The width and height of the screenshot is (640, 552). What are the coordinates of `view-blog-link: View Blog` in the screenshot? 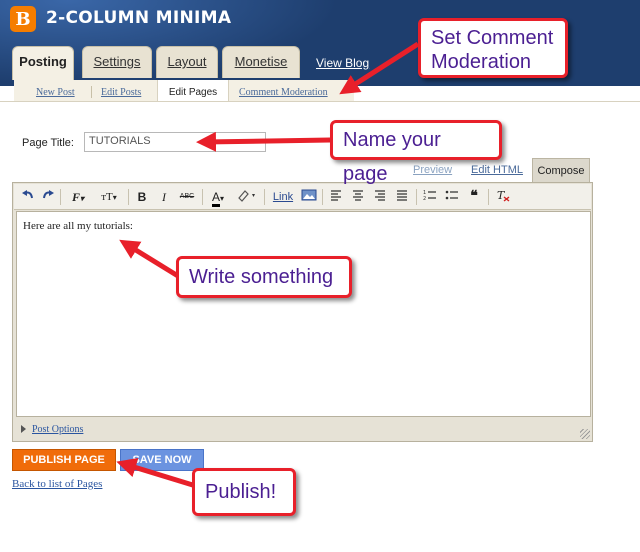 It's located at (342, 63).